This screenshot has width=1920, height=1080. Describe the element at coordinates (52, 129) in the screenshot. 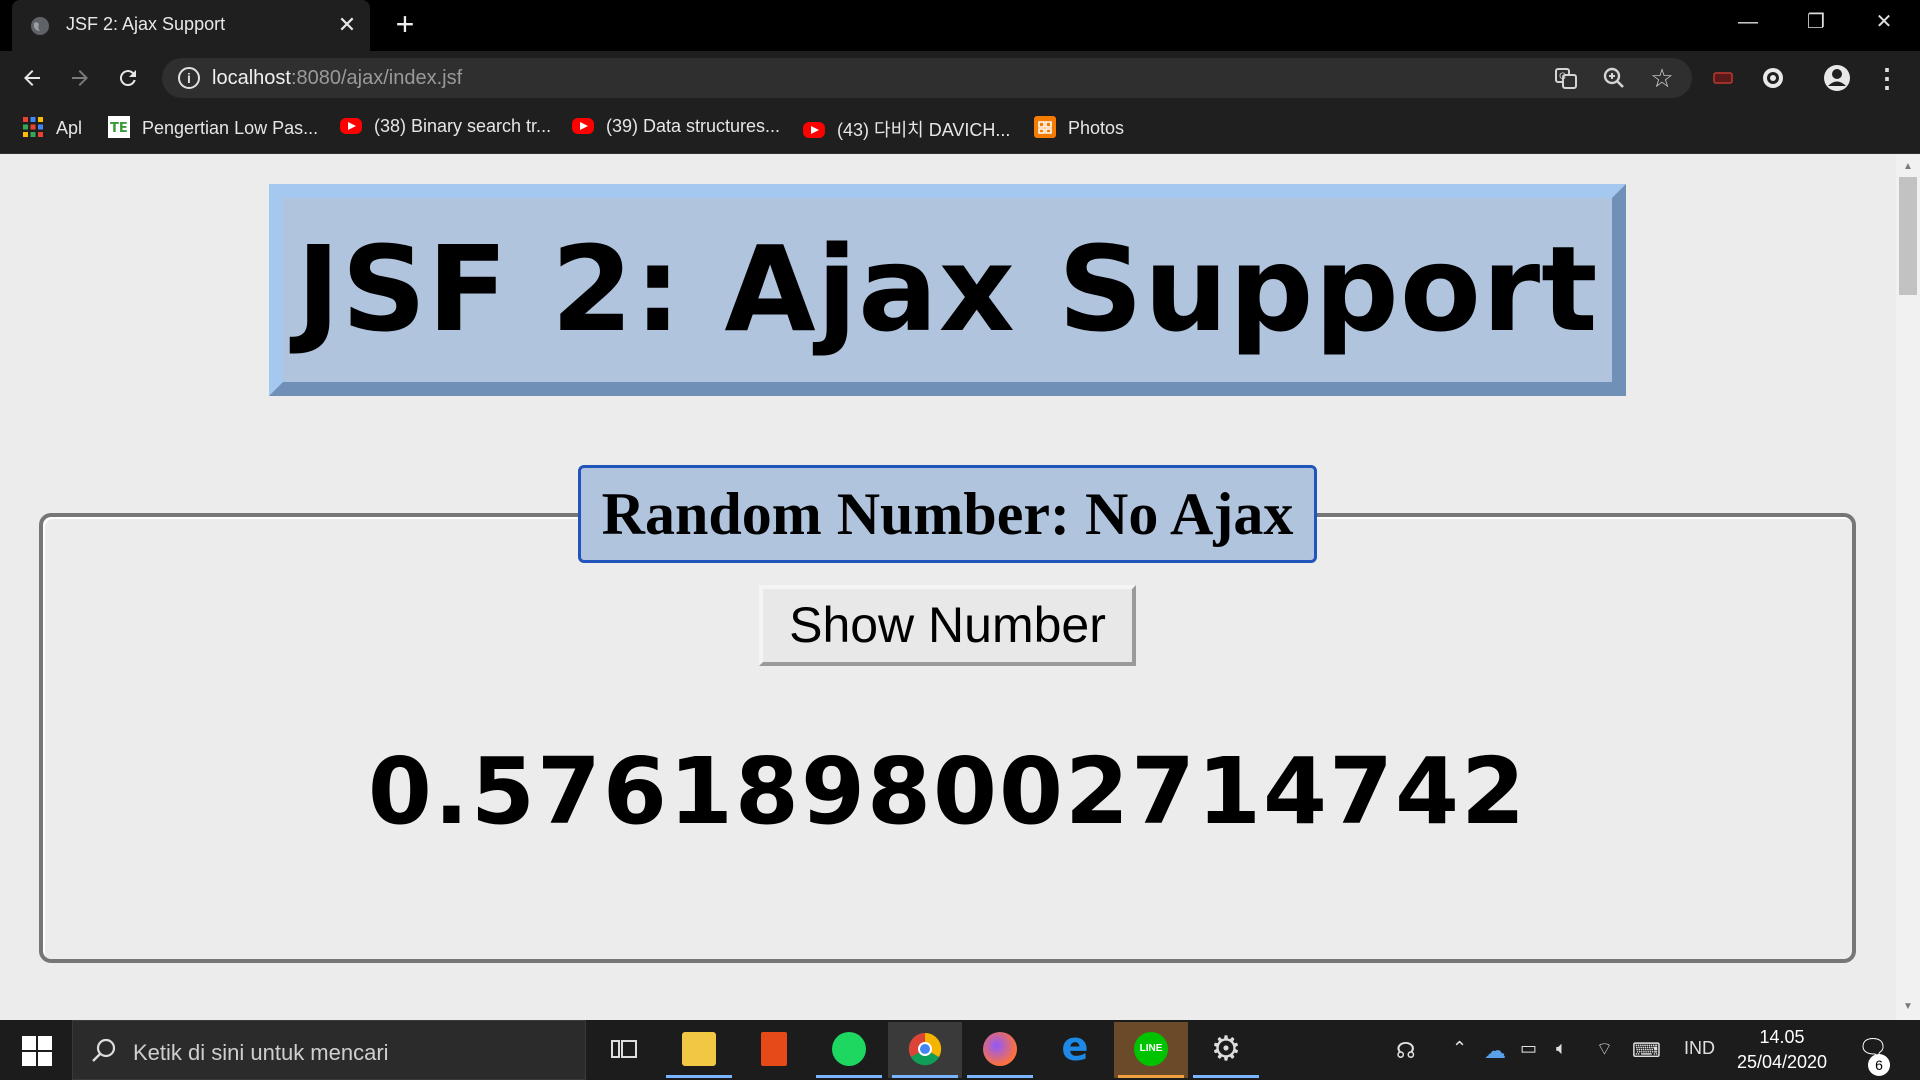

I see `bookmark-apps: Apl` at that location.